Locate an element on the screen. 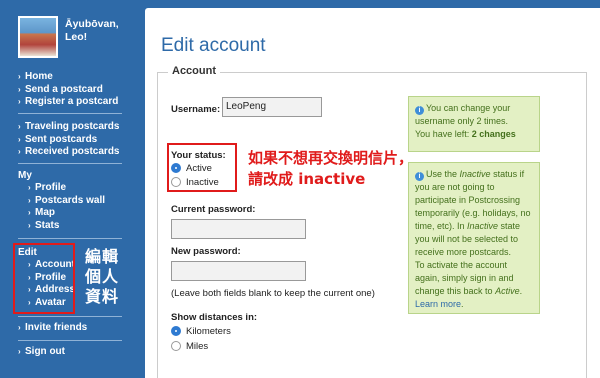 This screenshot has height=378, width=600. page-title: Edit account is located at coordinates (213, 45).